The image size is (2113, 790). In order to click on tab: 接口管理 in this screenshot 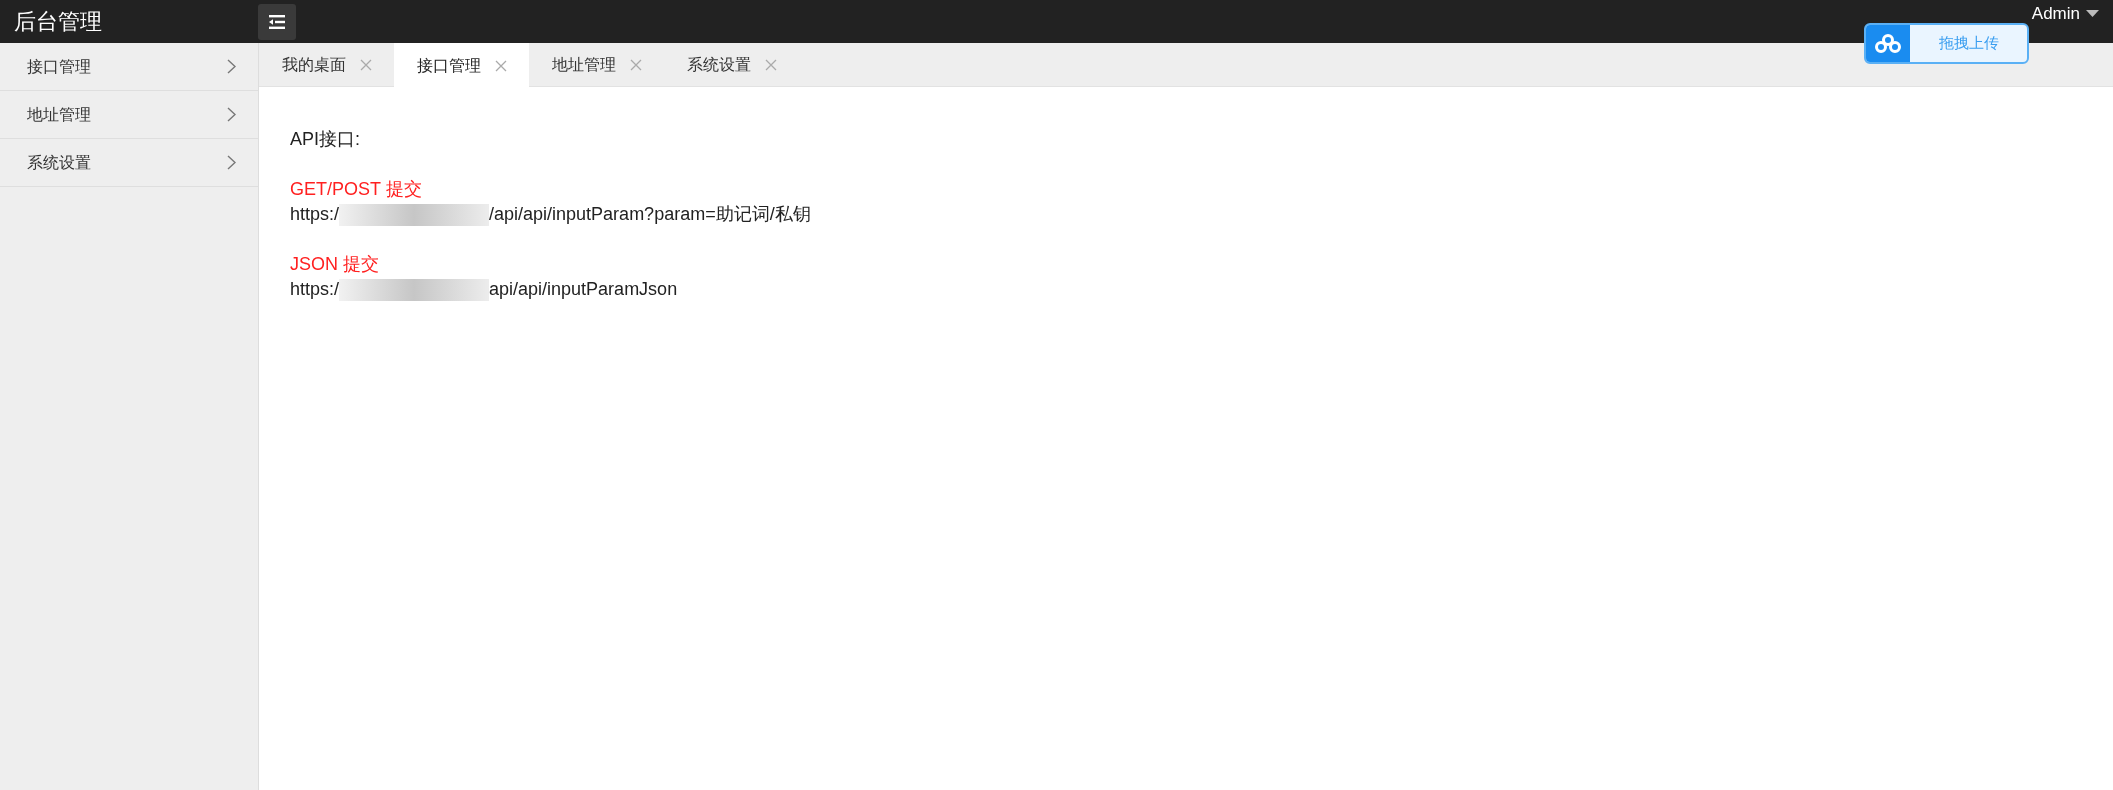, I will do `click(461, 65)`.